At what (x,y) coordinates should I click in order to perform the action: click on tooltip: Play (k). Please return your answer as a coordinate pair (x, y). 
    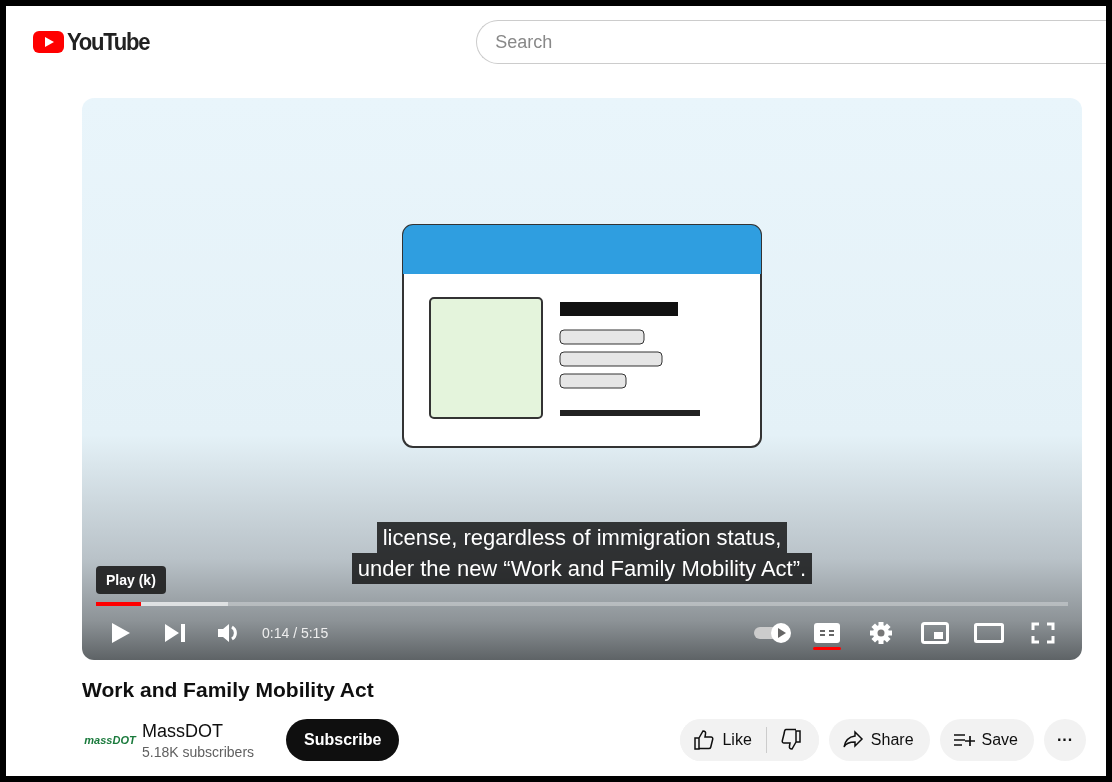
    Looking at the image, I should click on (131, 580).